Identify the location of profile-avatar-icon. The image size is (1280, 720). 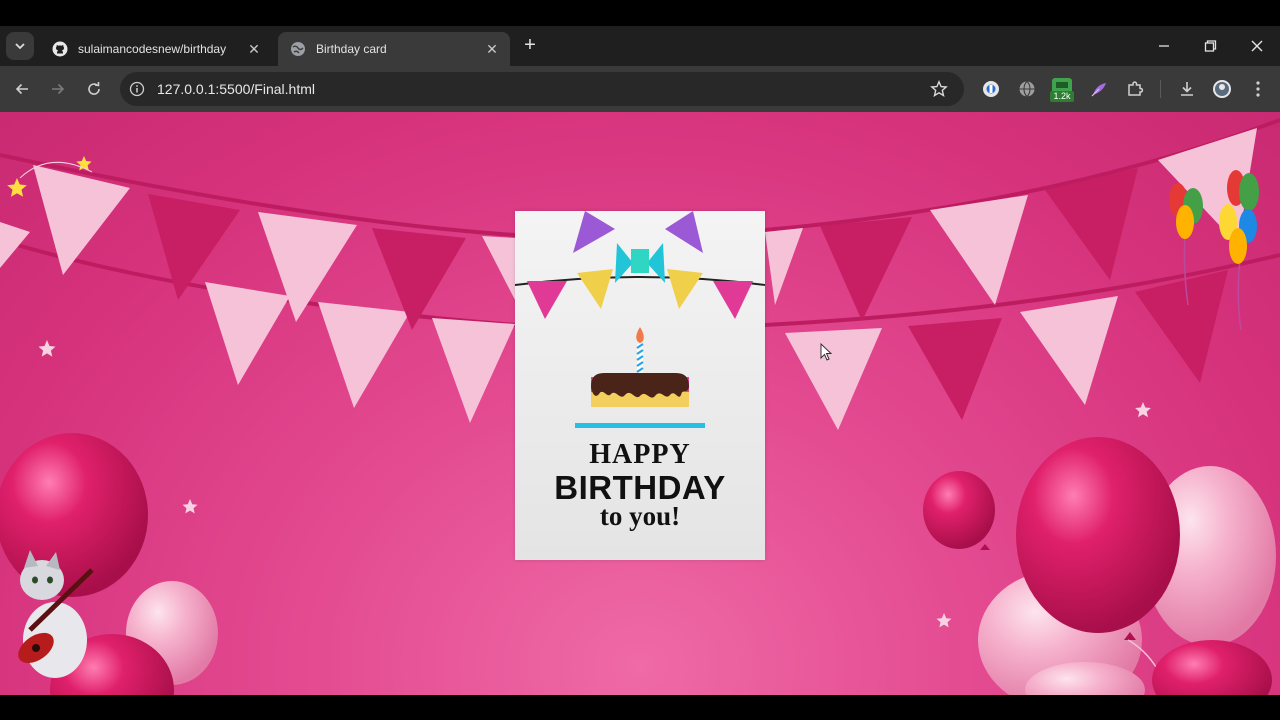
(1222, 89).